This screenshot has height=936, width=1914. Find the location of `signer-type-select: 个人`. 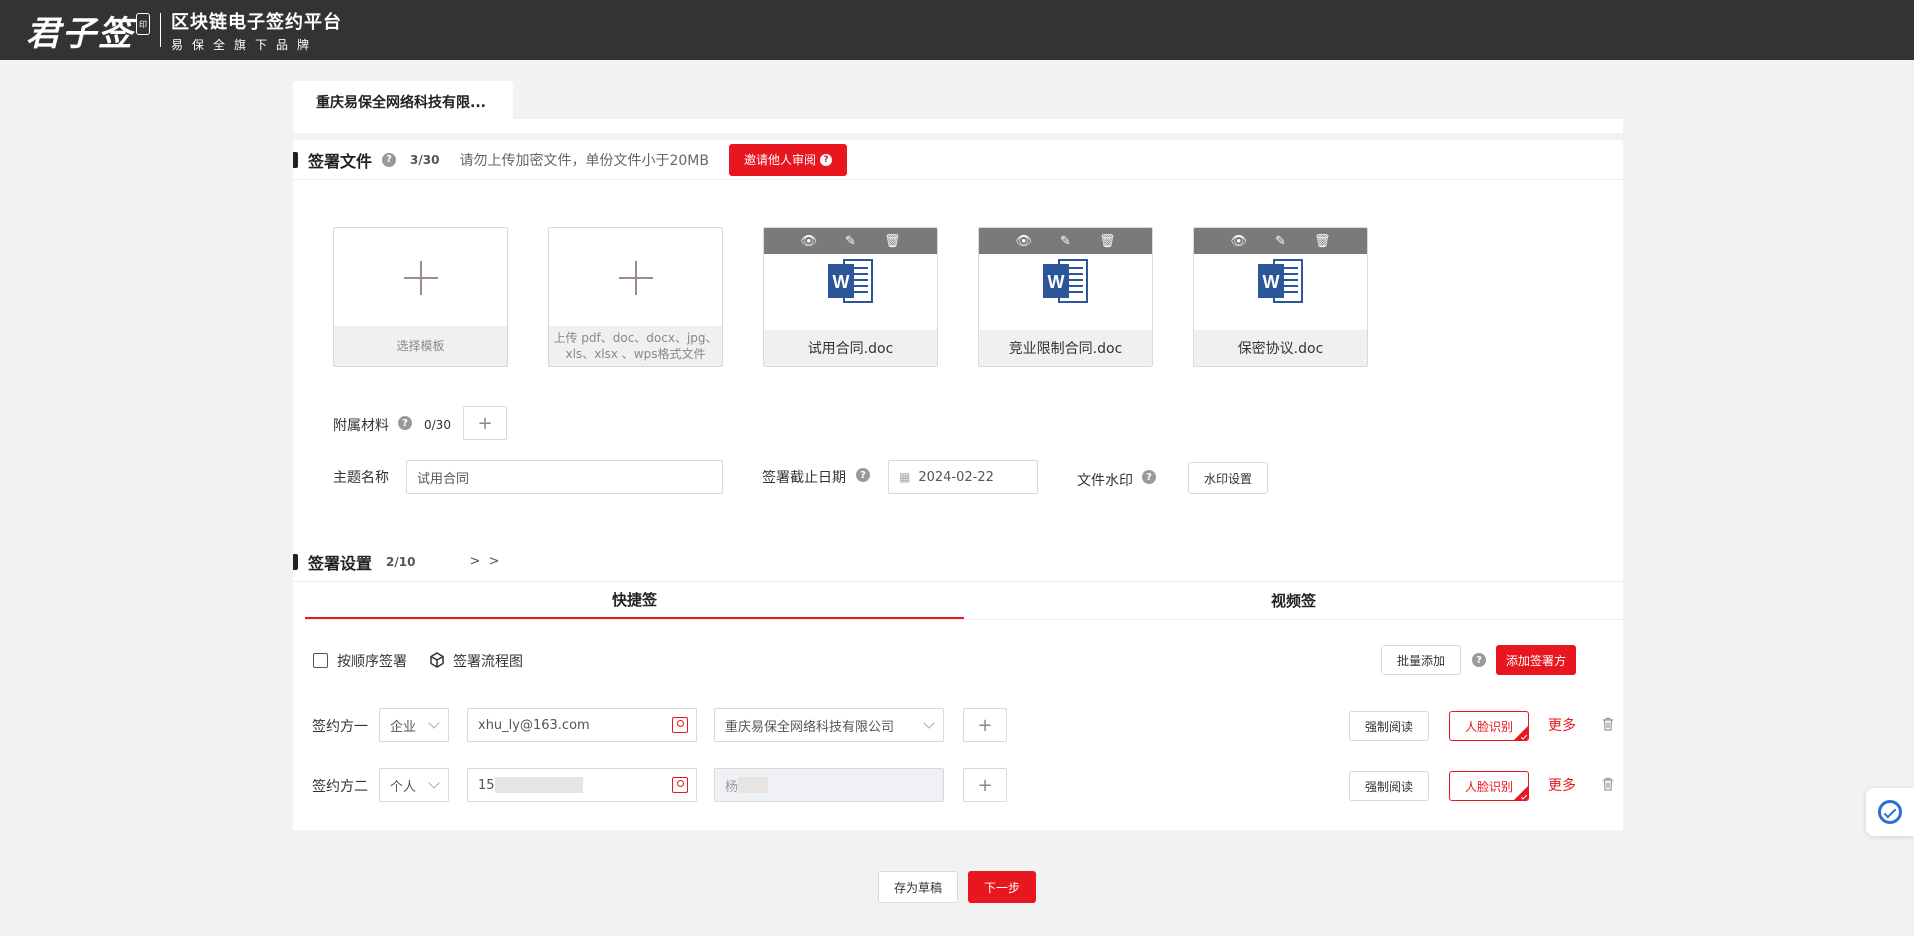

signer-type-select: 个人 is located at coordinates (414, 785).